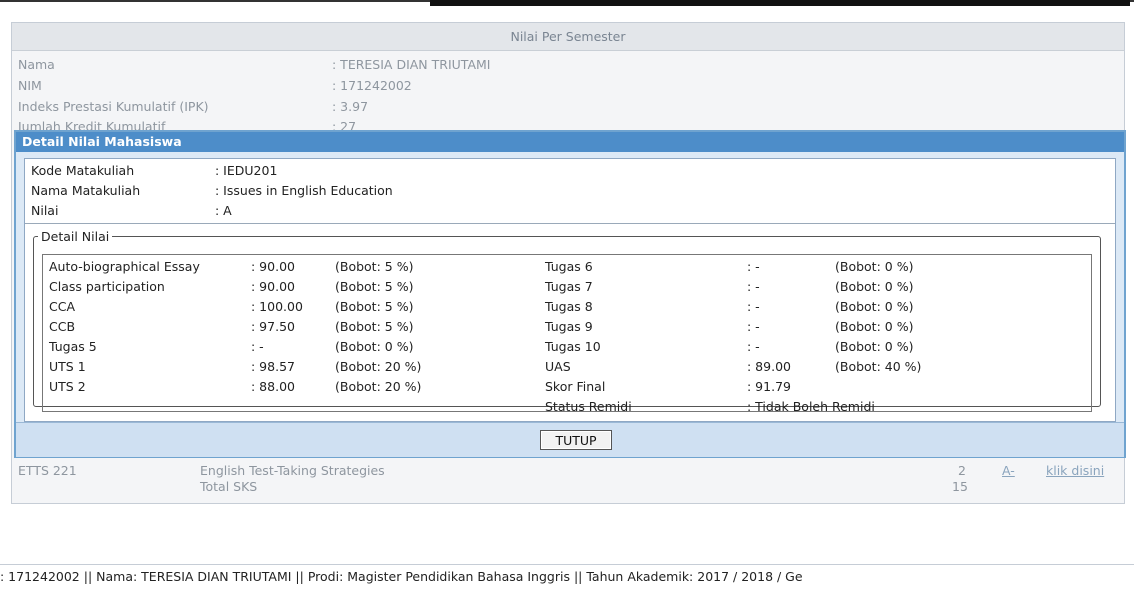 The width and height of the screenshot is (1134, 591). What do you see at coordinates (878, 366) in the screenshot?
I see `component-weight: (Bobot: 40 %)` at bounding box center [878, 366].